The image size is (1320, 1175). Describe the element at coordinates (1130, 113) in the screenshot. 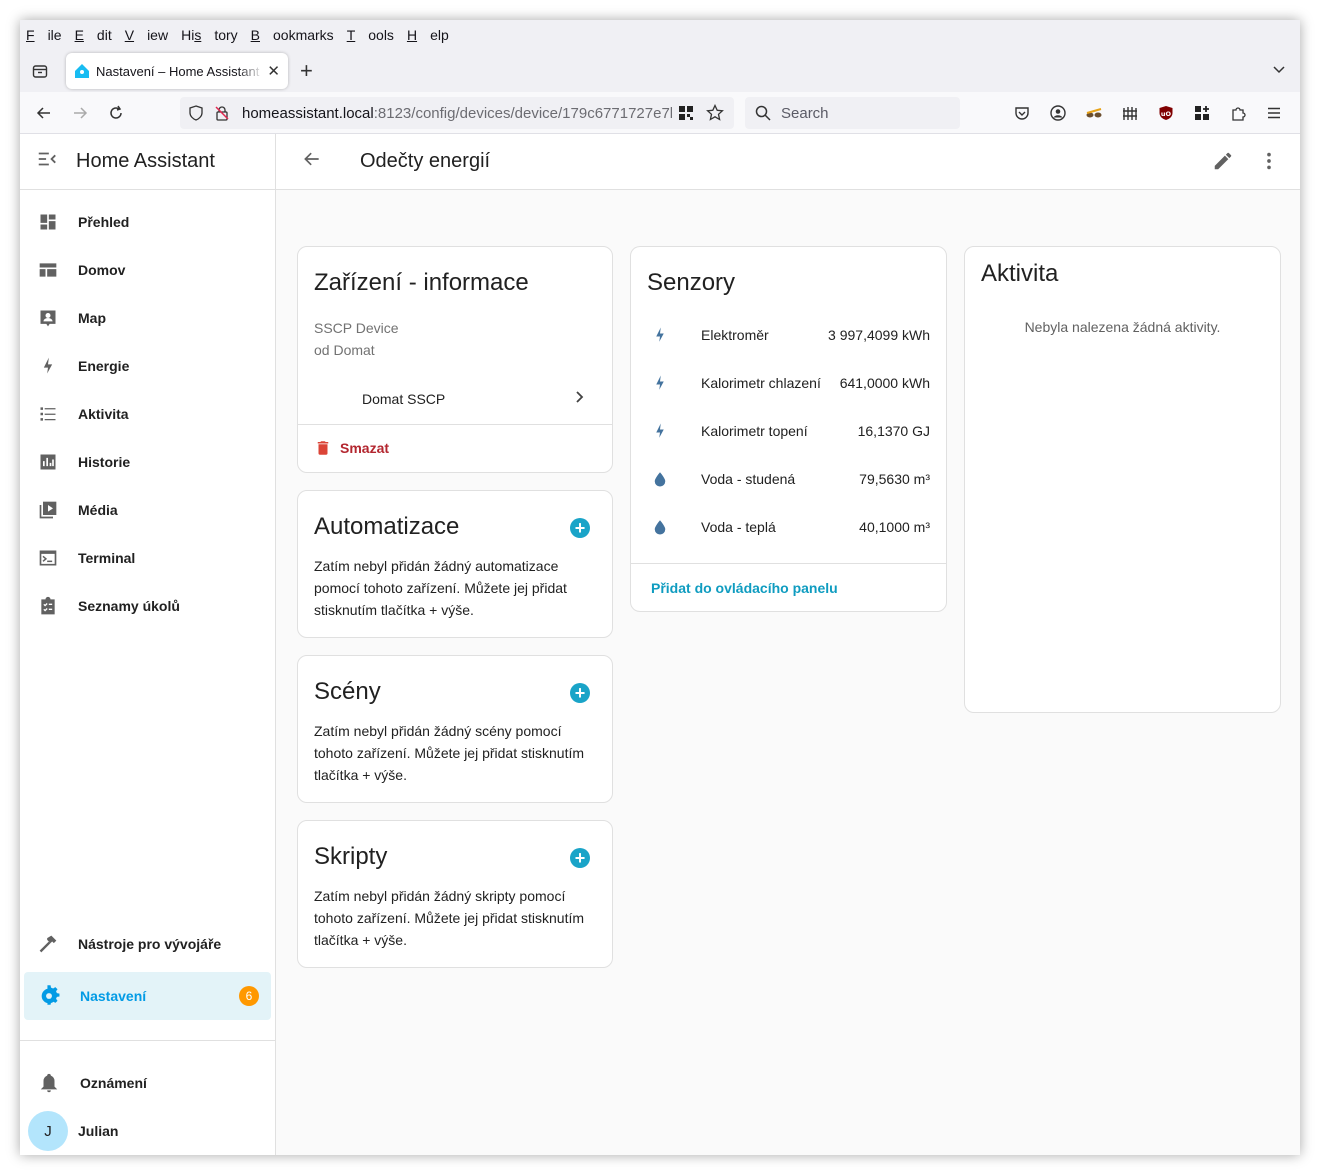

I see `extension-fence-icon` at that location.